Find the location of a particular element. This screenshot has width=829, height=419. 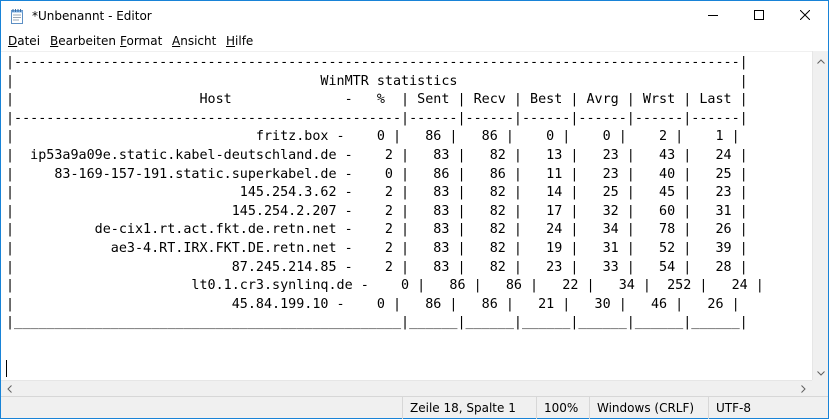

maximize-icon is located at coordinates (759, 16).